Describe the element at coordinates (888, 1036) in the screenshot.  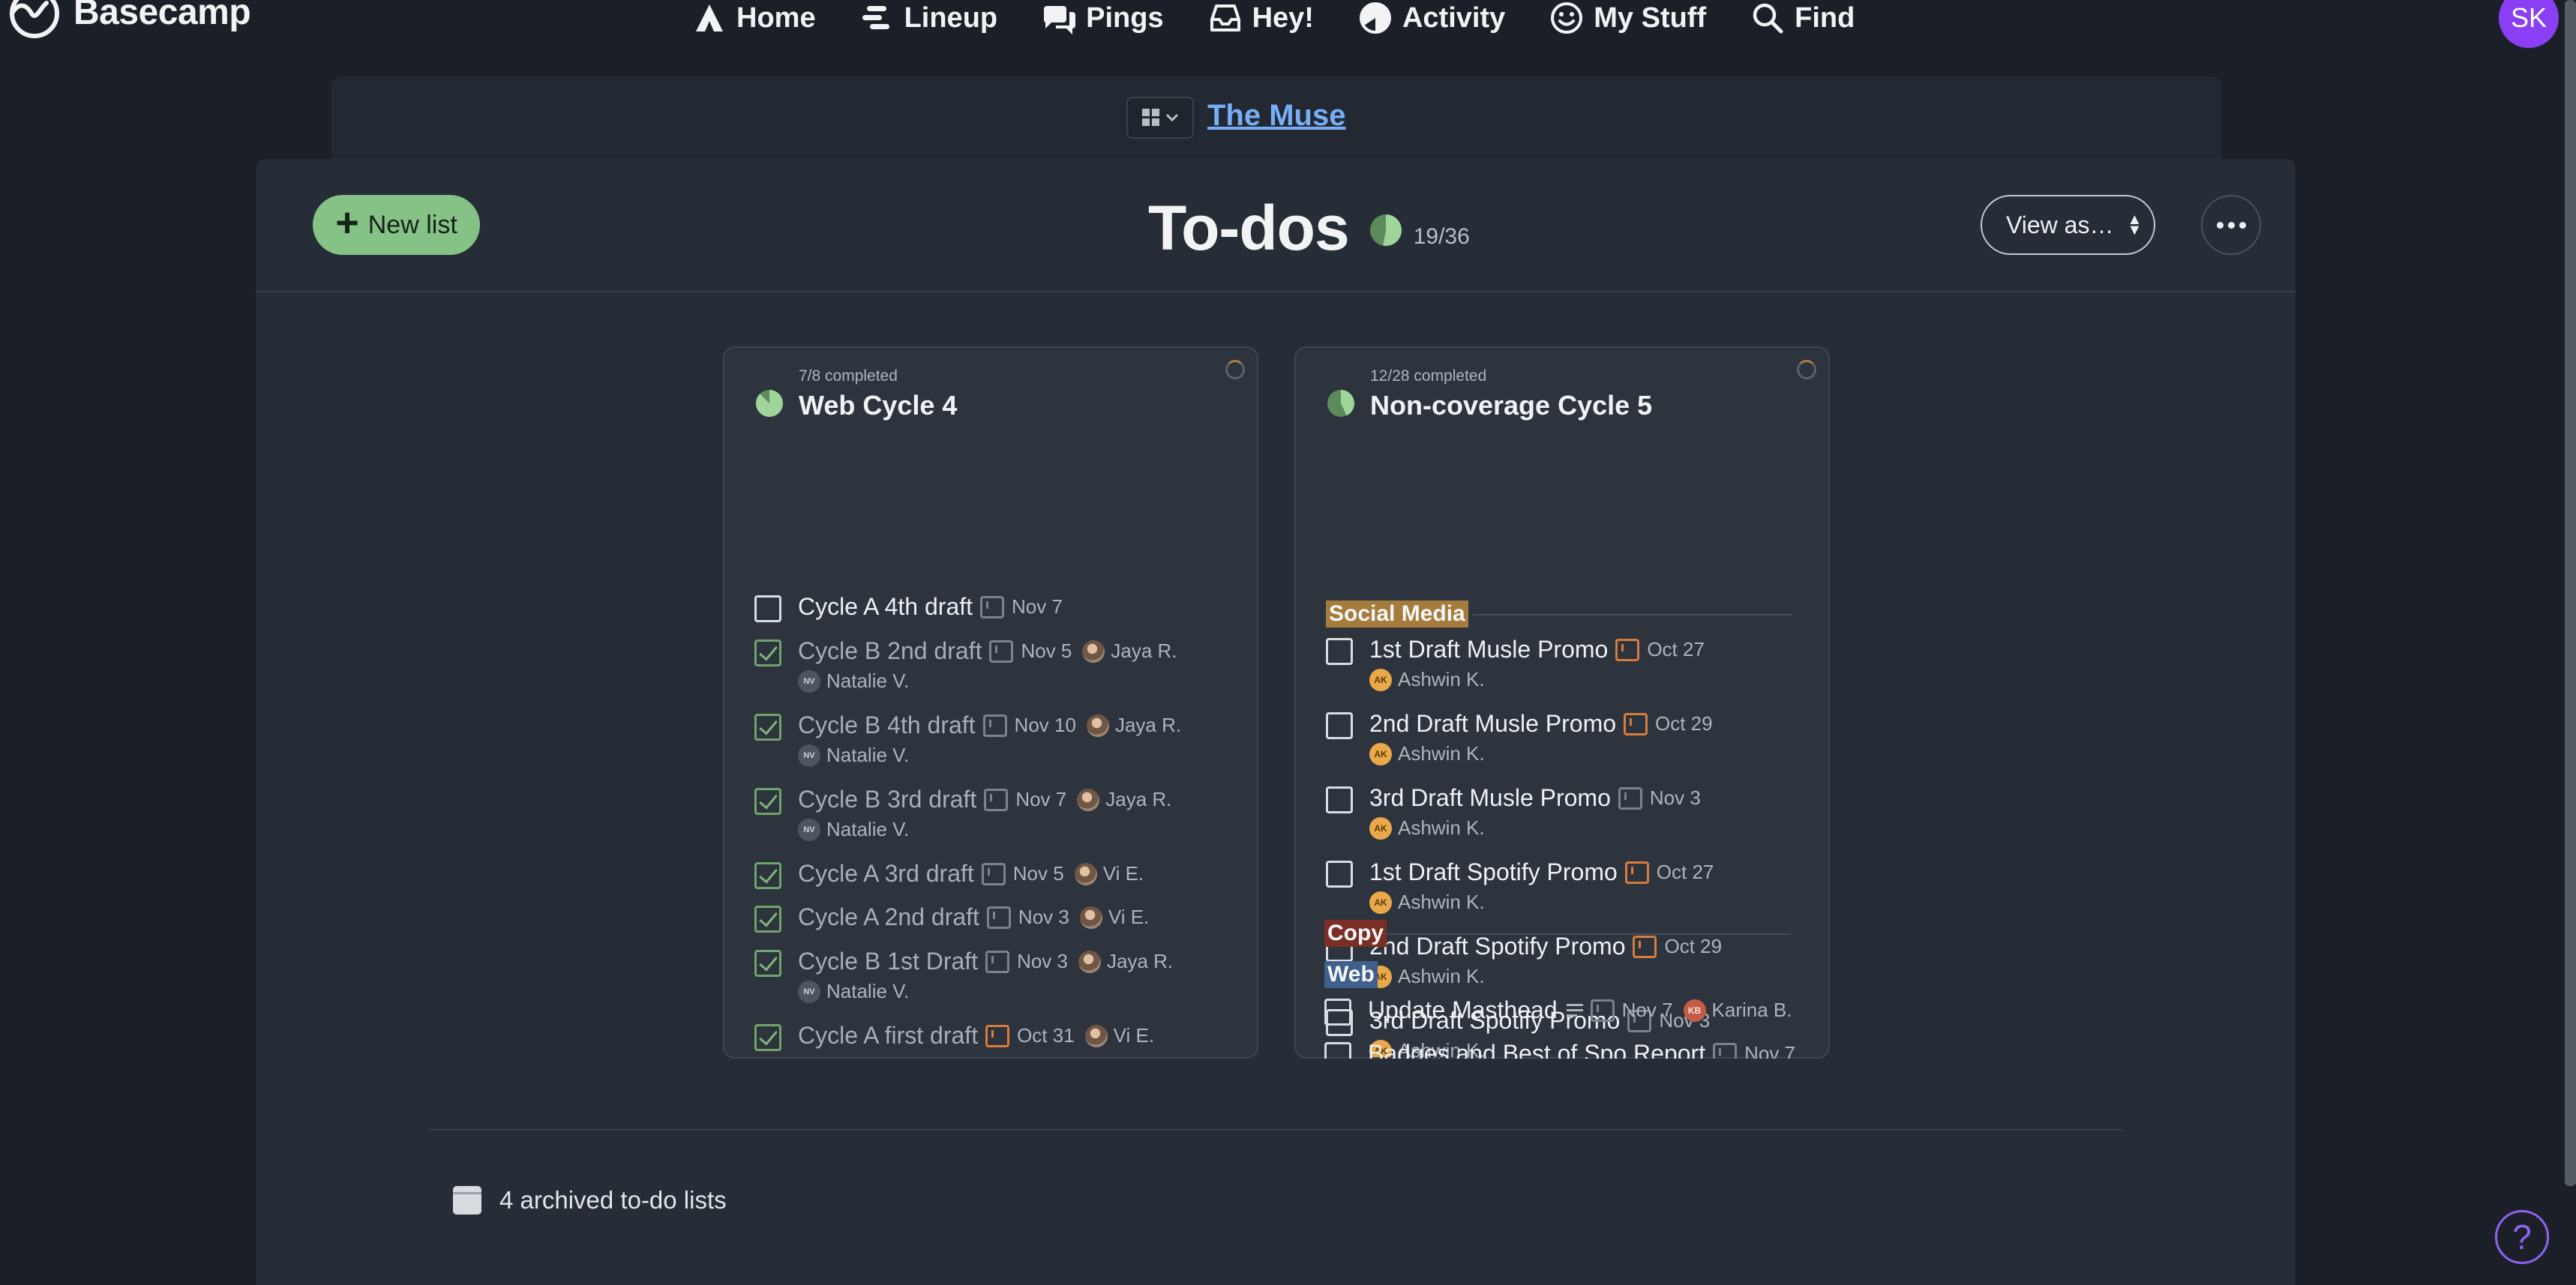
I see `todo-title: Cycle A first draft` at that location.